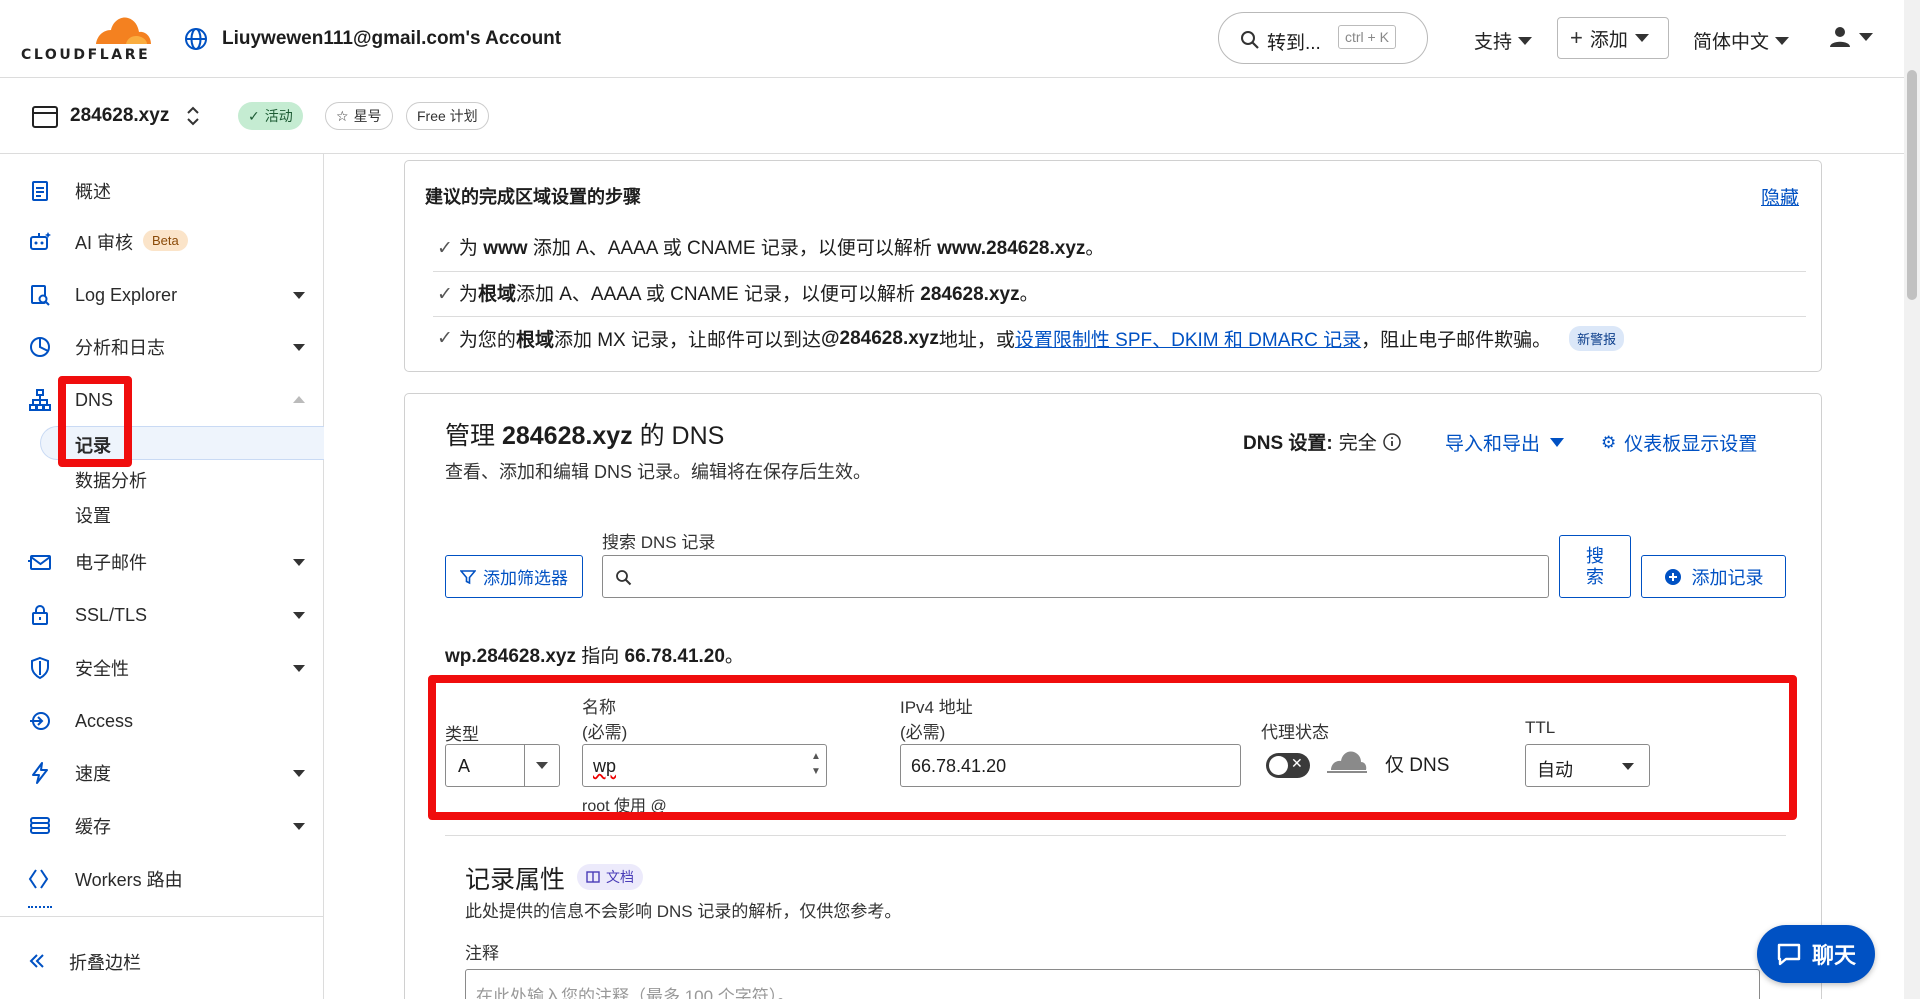  I want to click on sidebar-subitem-analytics: 数据分析, so click(111, 480).